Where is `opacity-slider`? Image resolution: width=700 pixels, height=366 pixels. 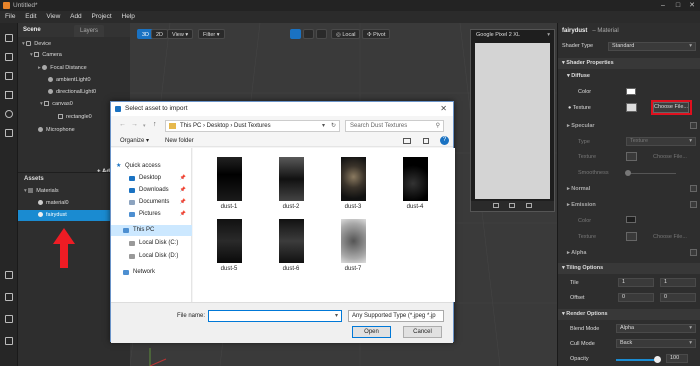
opacity-slider is located at coordinates (637, 360).